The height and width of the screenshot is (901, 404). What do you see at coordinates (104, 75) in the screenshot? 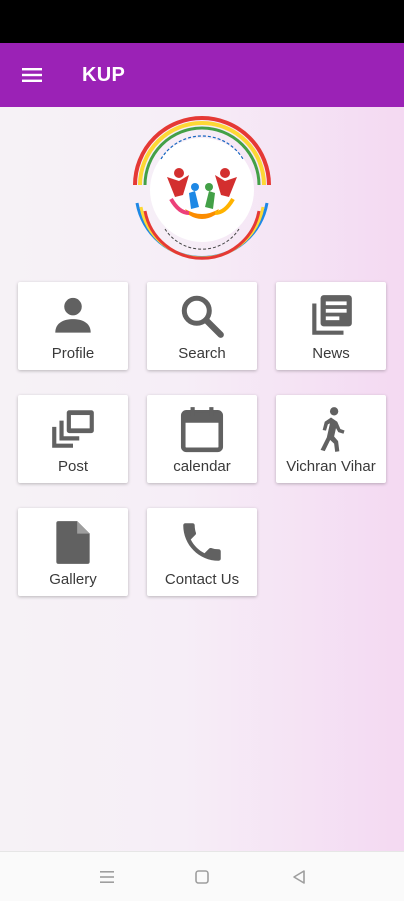
I see `app-title: KUP` at bounding box center [104, 75].